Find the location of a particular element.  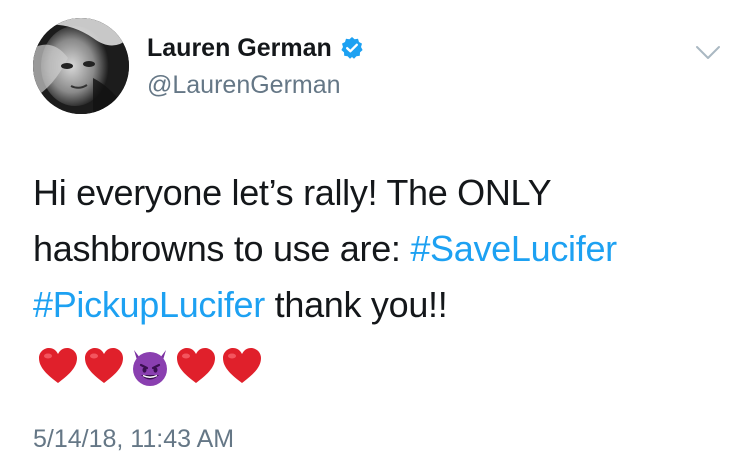

author-display-name: Lauren German is located at coordinates (239, 48).